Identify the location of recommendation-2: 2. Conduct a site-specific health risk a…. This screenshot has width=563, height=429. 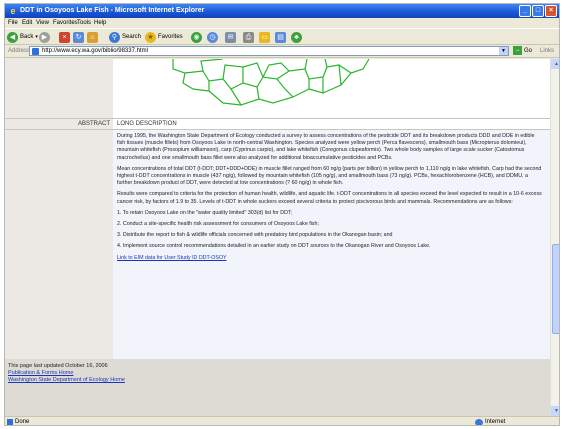
(218, 224).